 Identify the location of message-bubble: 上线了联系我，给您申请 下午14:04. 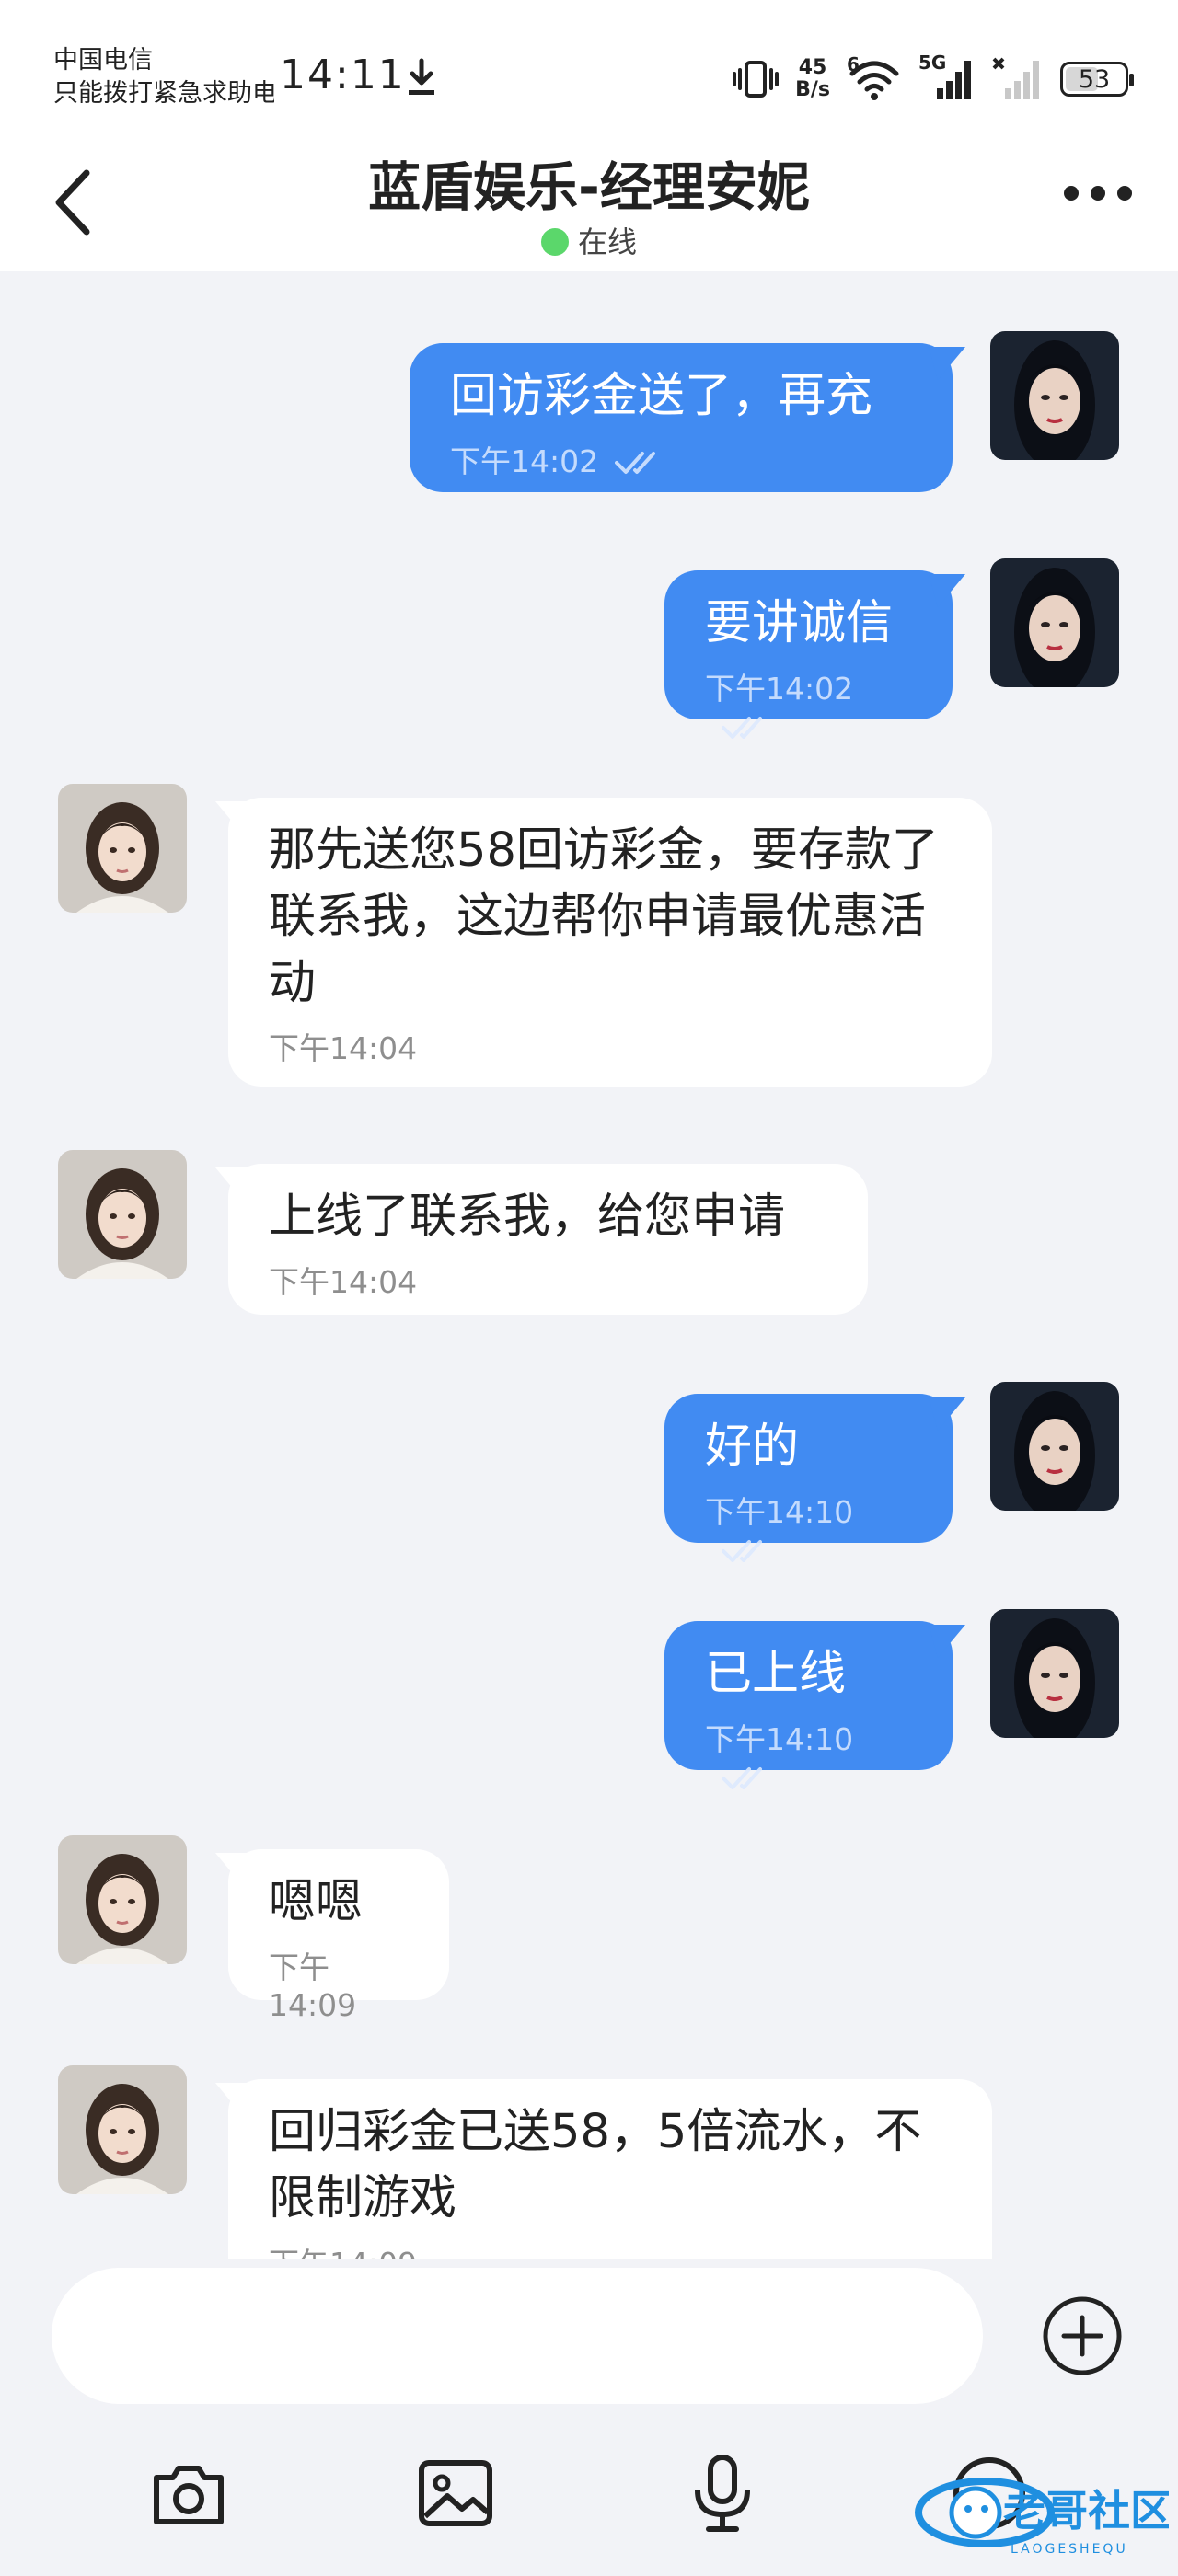
(541, 1239).